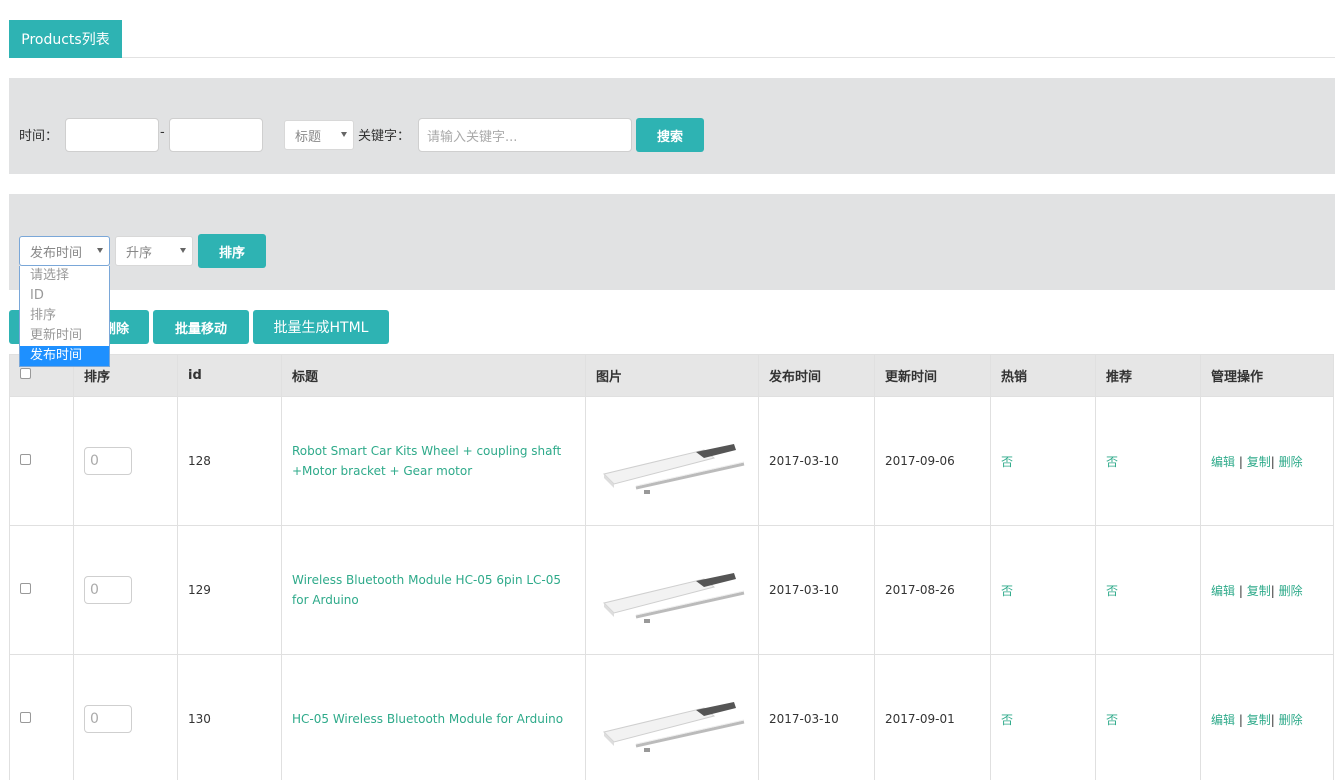 The image size is (1335, 780). What do you see at coordinates (41, 590) in the screenshot?
I see `cell-select` at bounding box center [41, 590].